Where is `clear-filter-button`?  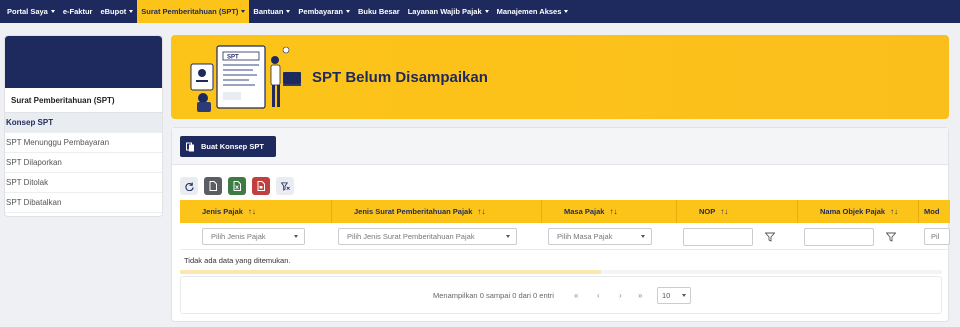
clear-filter-button is located at coordinates (285, 186).